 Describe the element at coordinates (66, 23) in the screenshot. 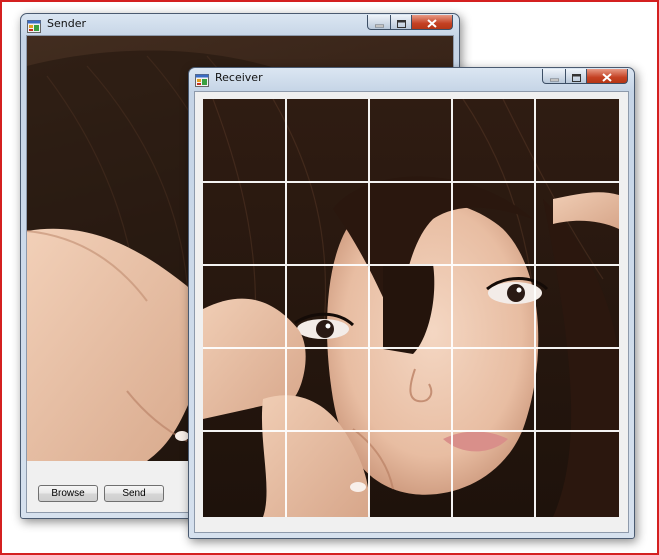

I see `sender-title: Sender` at that location.